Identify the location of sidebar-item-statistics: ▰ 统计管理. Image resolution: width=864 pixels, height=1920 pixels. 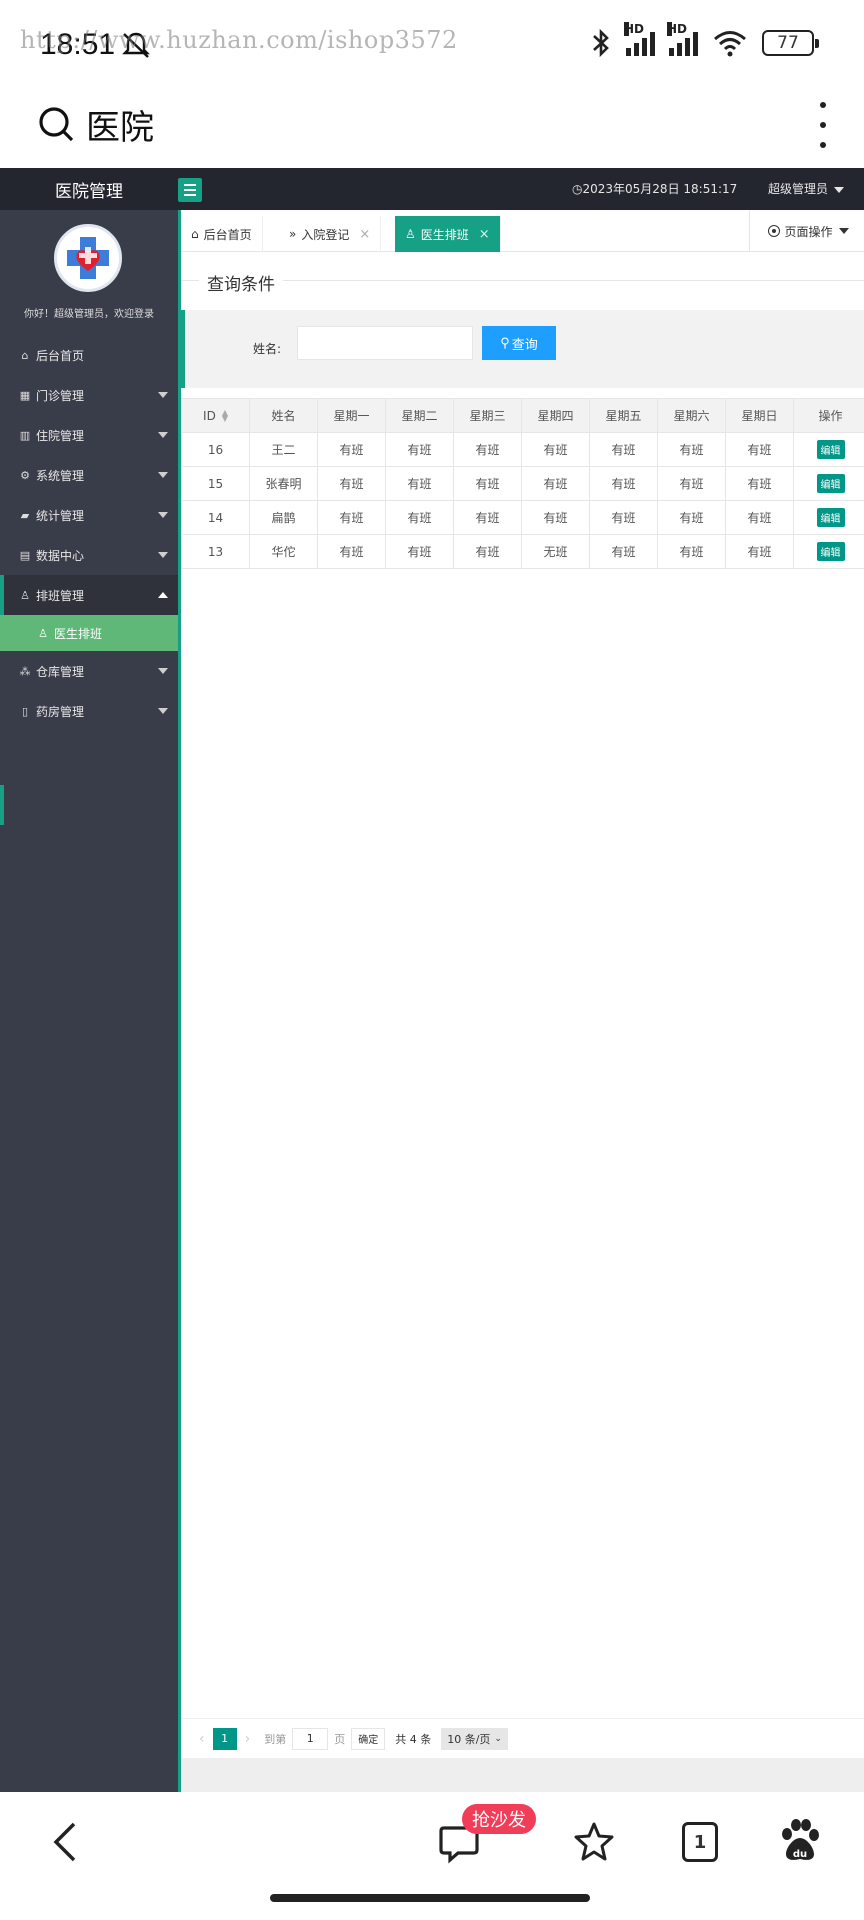
(89, 515).